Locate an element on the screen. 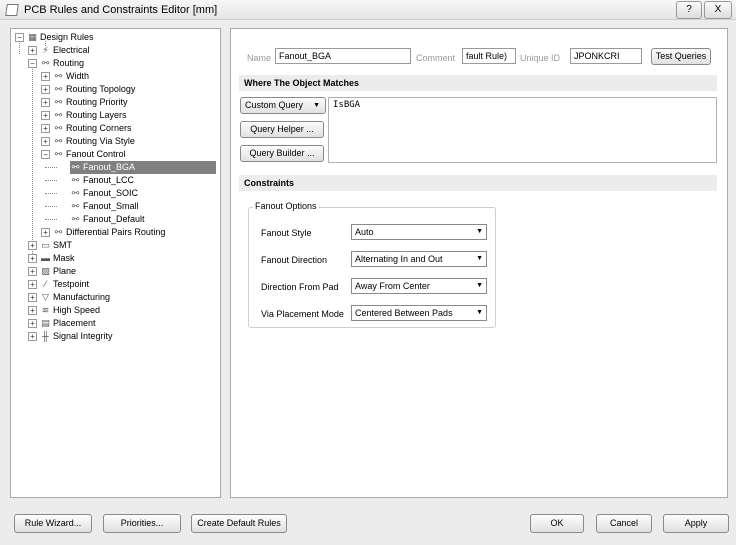  direction-from-pad-label: Direction From Pad is located at coordinates (300, 287).